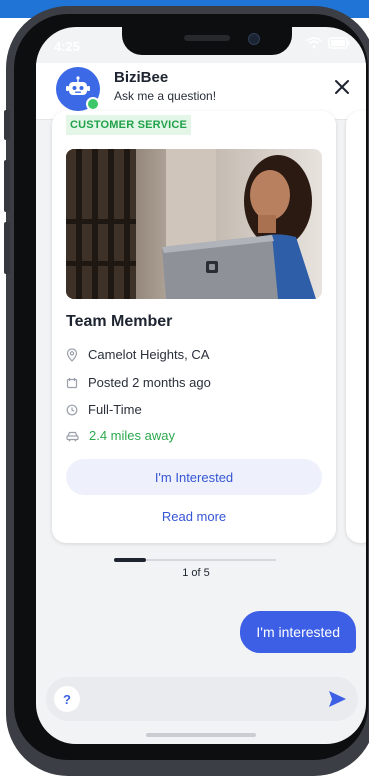  I want to click on calendar-icon, so click(72, 383).